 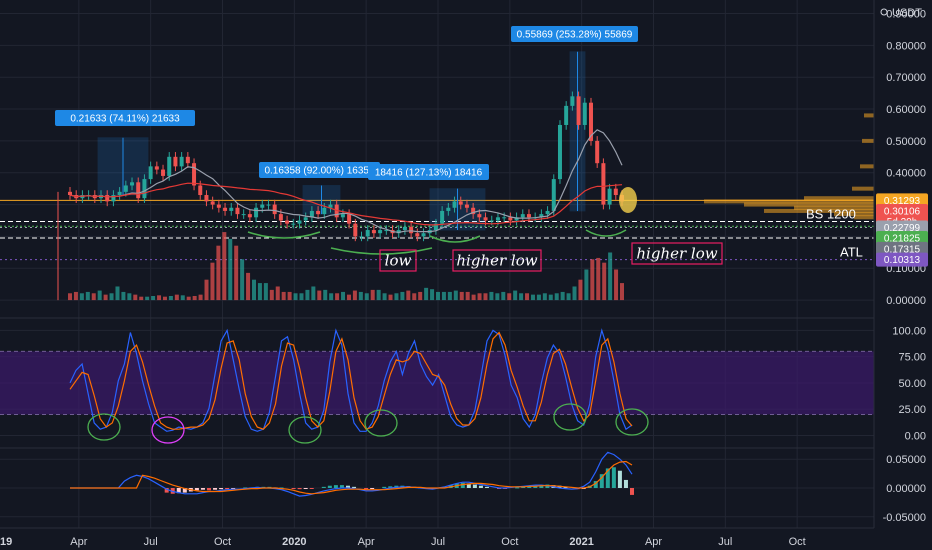 I want to click on currency-text: USDT, so click(x=907, y=13).